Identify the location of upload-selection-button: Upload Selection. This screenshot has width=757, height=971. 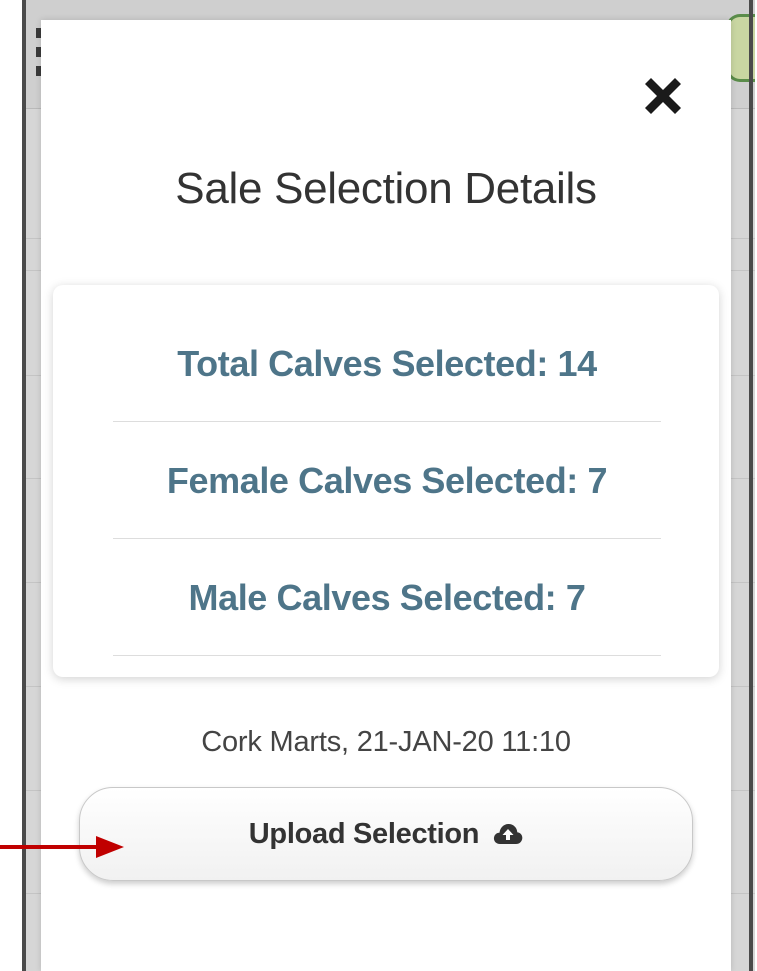
(386, 834).